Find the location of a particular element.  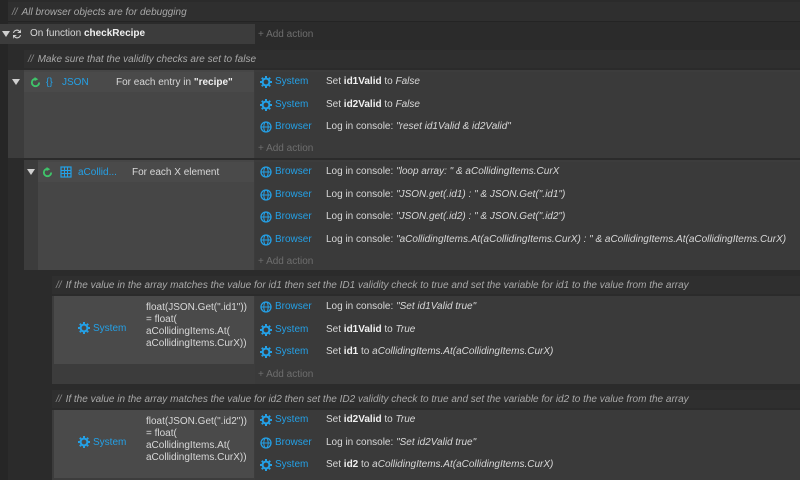

action-row: System Set id2Valid to False is located at coordinates (528, 105).